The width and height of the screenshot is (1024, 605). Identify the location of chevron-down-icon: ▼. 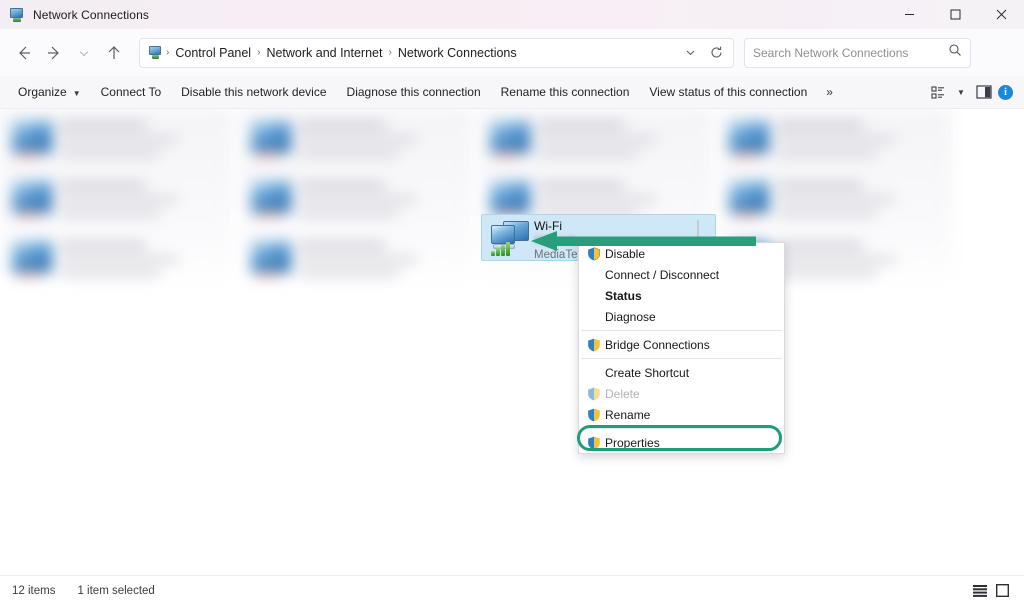
(76, 93).